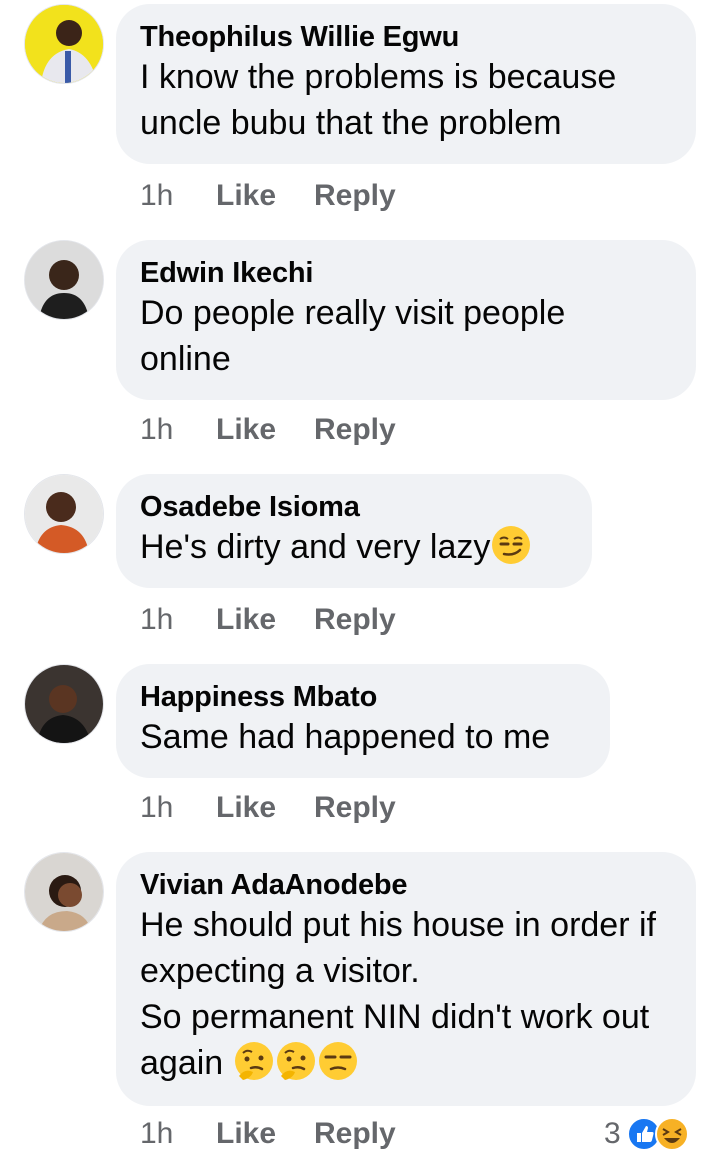 The width and height of the screenshot is (718, 1154). I want to click on comment-author: Theophilus Willie Egwu, so click(406, 37).